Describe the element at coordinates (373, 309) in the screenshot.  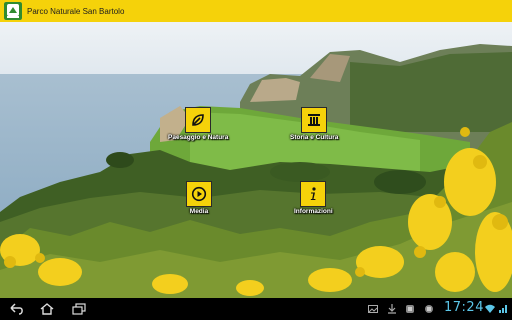
I see `gallery-icon` at that location.